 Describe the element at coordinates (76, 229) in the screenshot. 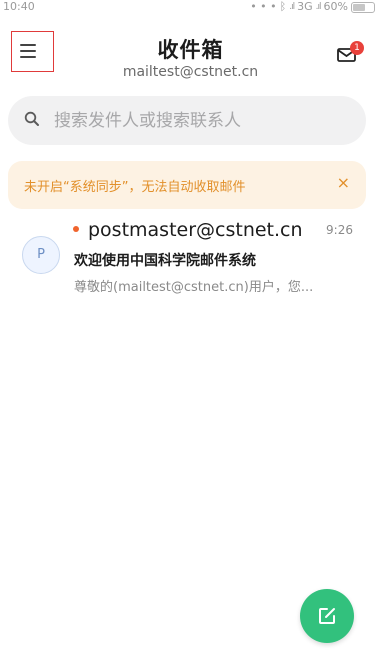

I see `unread-dot` at that location.